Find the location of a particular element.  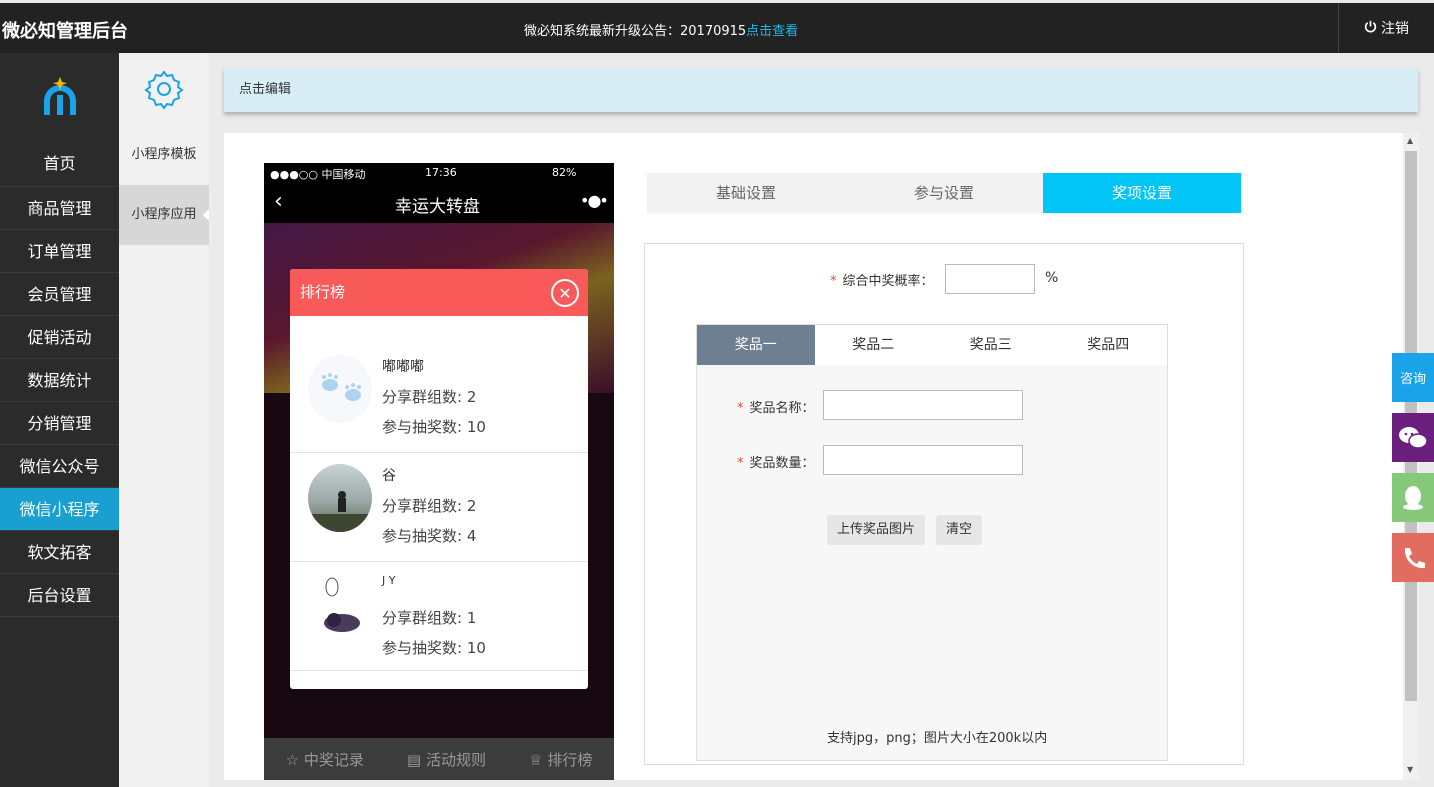

rate-unit: % is located at coordinates (1052, 278).